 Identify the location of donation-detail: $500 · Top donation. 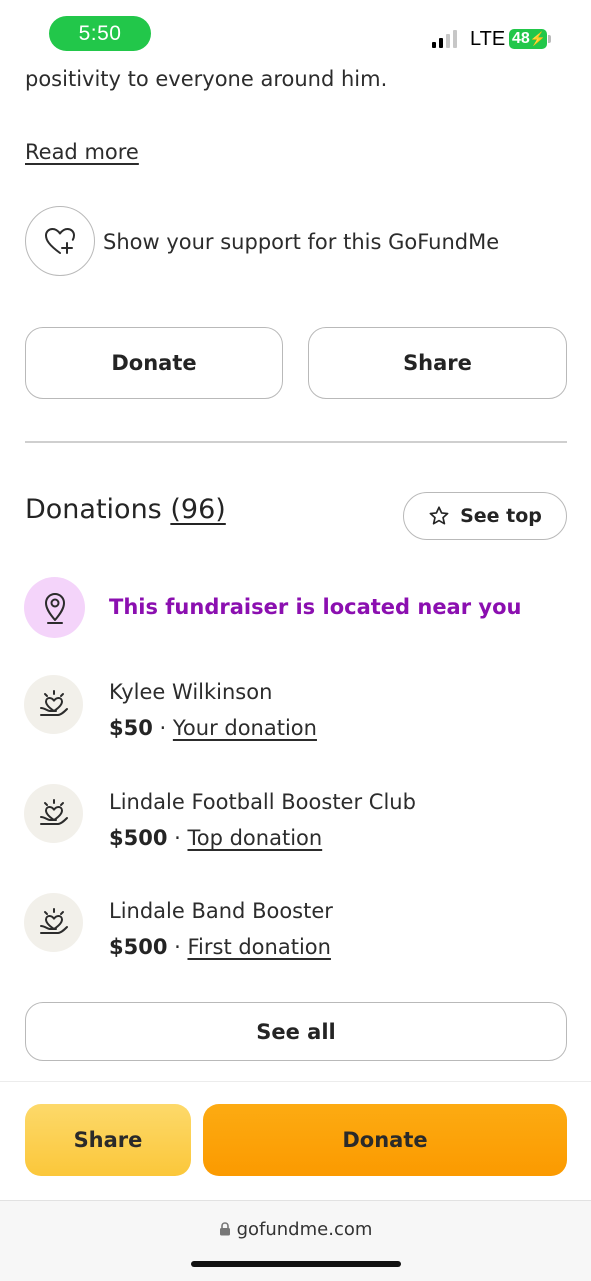
(215, 838).